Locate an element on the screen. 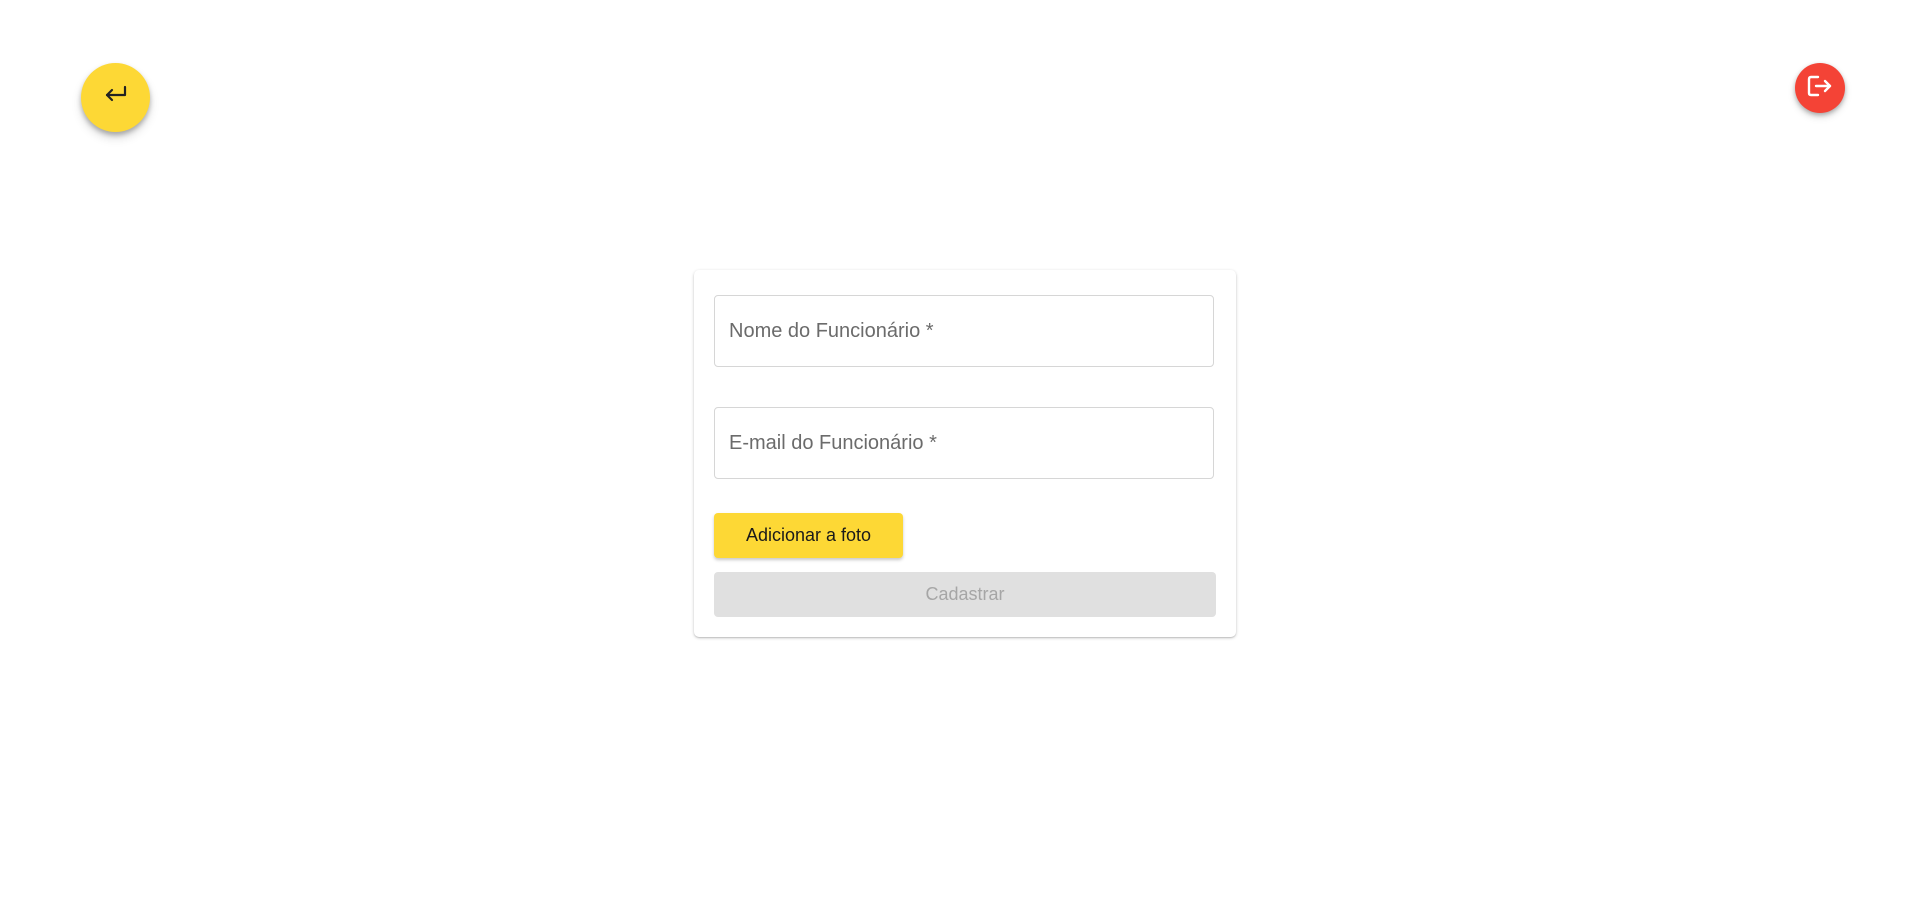  logout-button is located at coordinates (1820, 88).